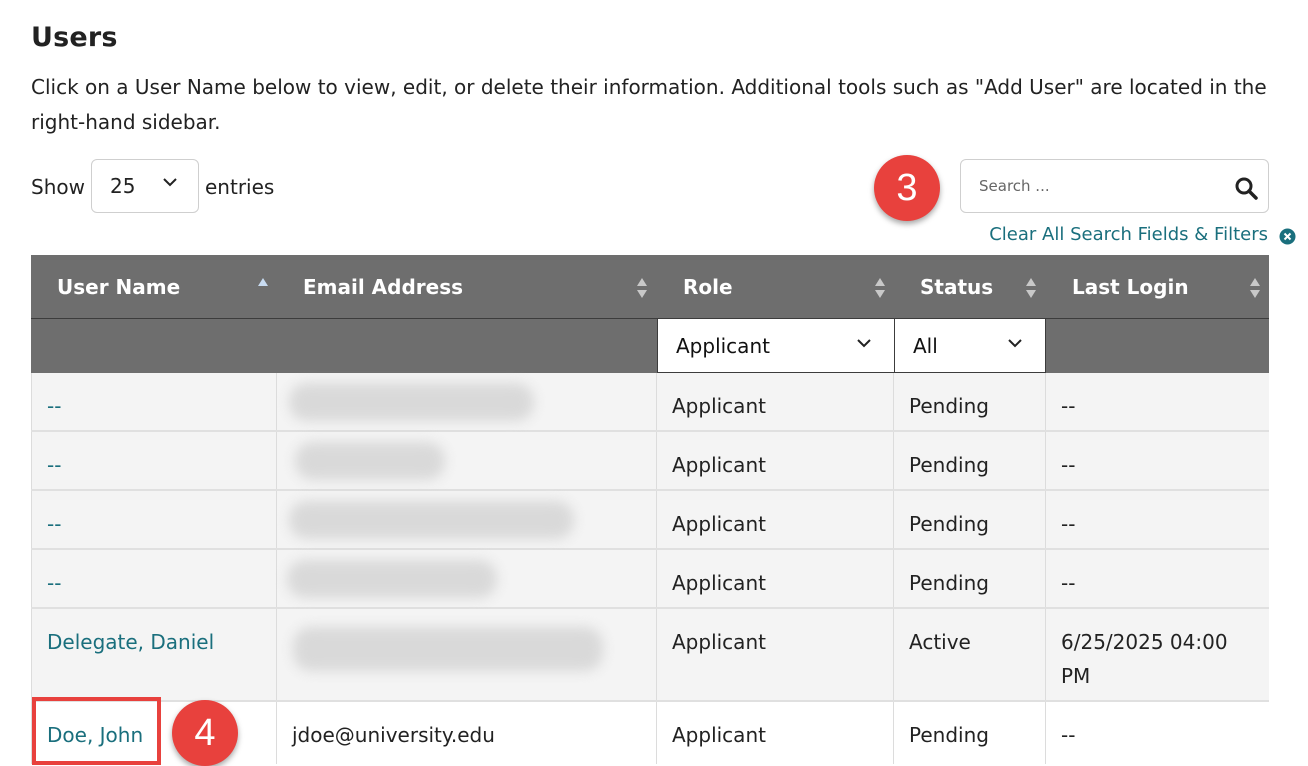 The image size is (1308, 766). Describe the element at coordinates (123, 186) in the screenshot. I see `page-size-value: 25` at that location.